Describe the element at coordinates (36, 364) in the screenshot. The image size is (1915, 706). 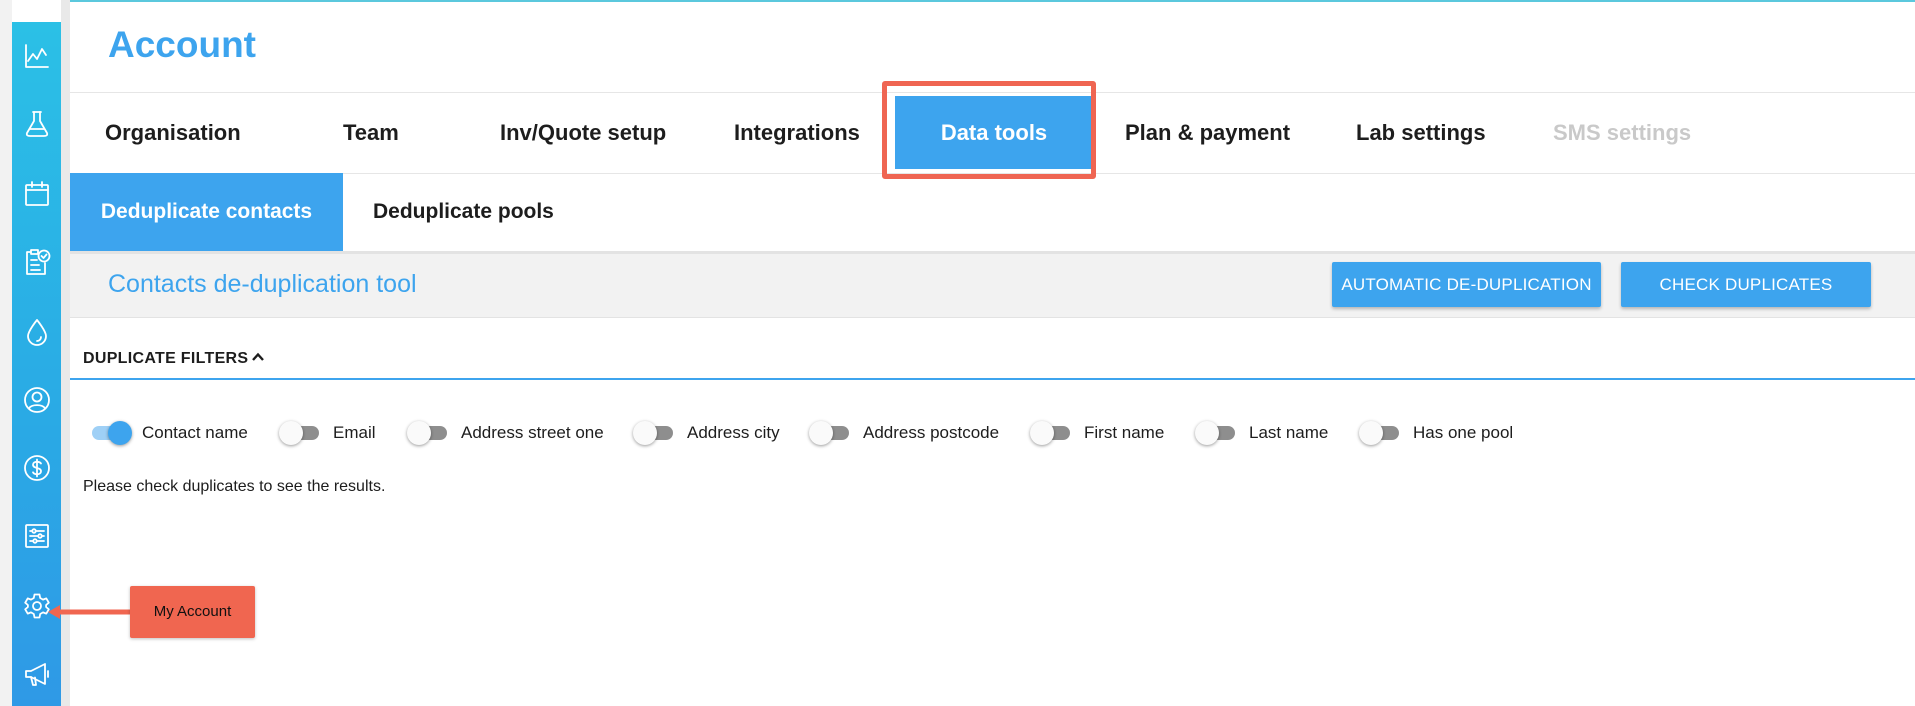
I see `sidebar` at that location.